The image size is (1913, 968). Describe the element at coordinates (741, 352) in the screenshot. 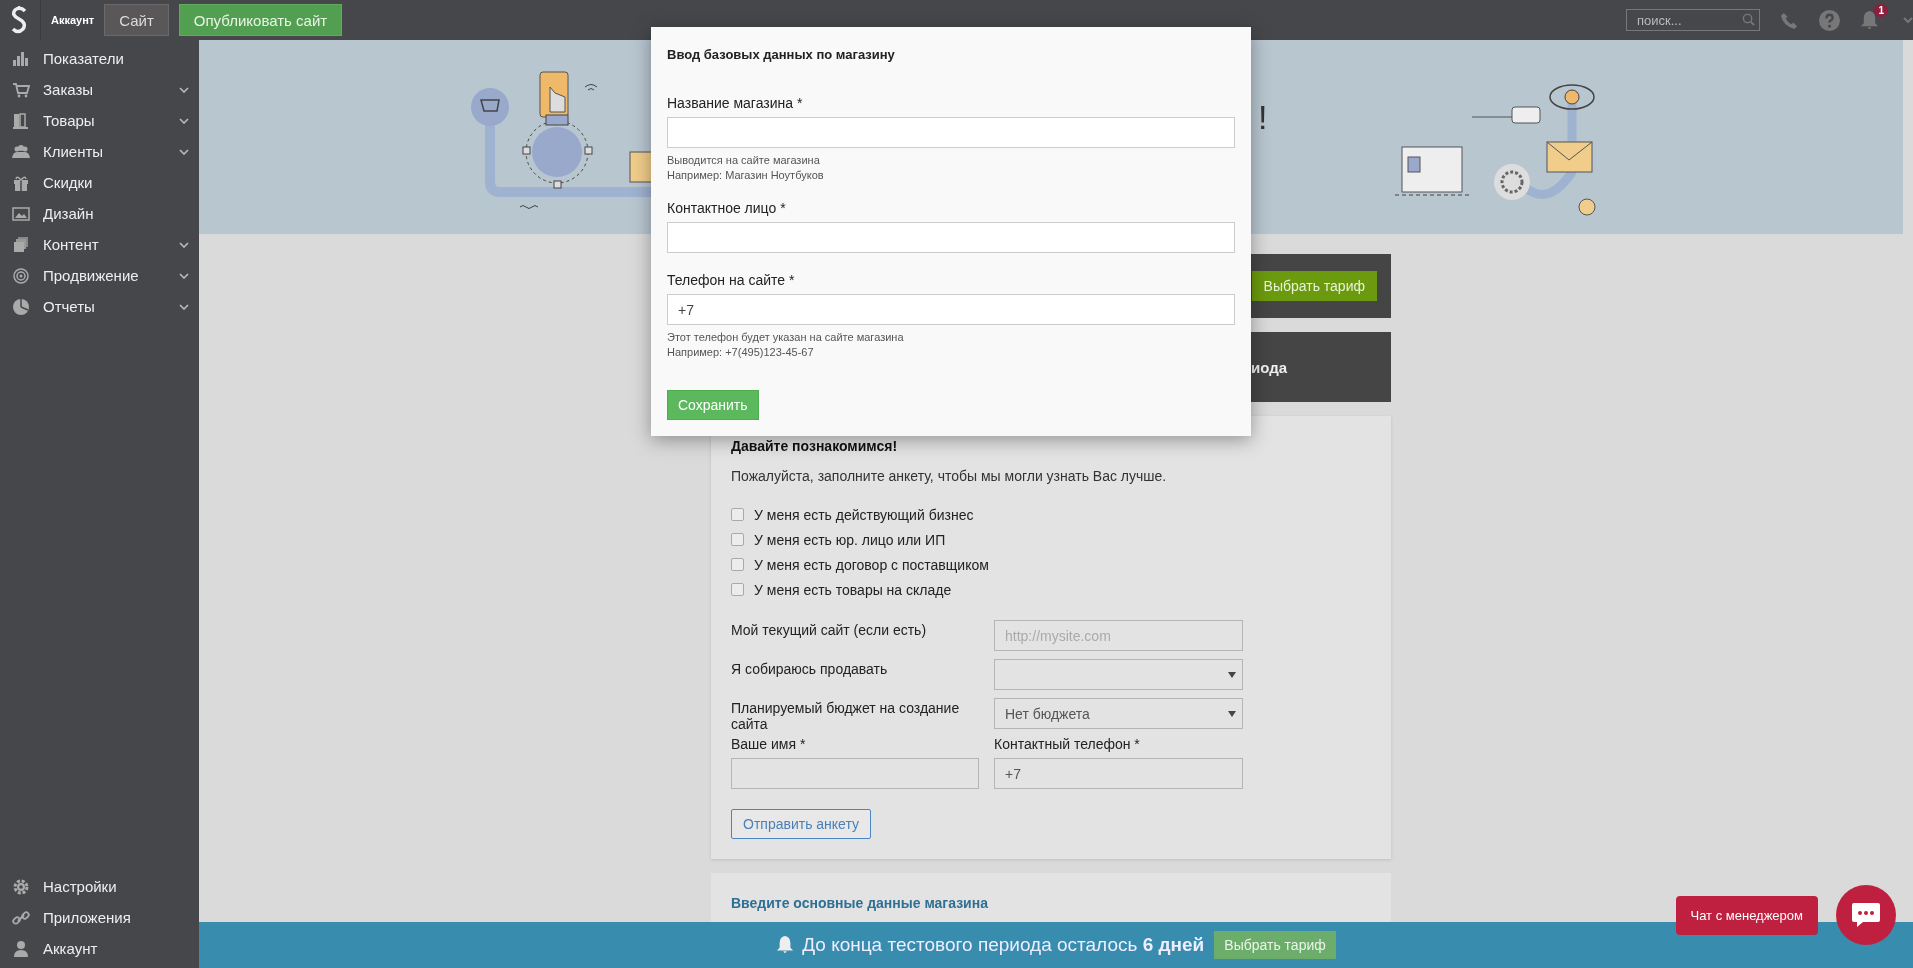

I see `field-hint: Например: +7(495)123-45-67` at that location.